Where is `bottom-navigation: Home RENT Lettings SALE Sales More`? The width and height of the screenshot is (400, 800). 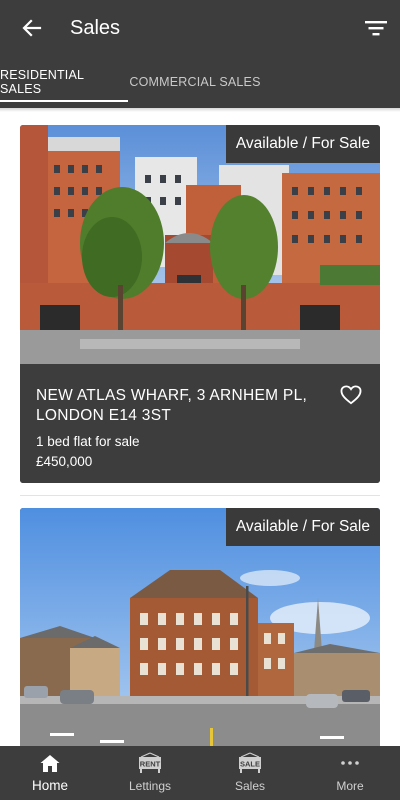 bottom-navigation: Home RENT Lettings SALE Sales More is located at coordinates (200, 773).